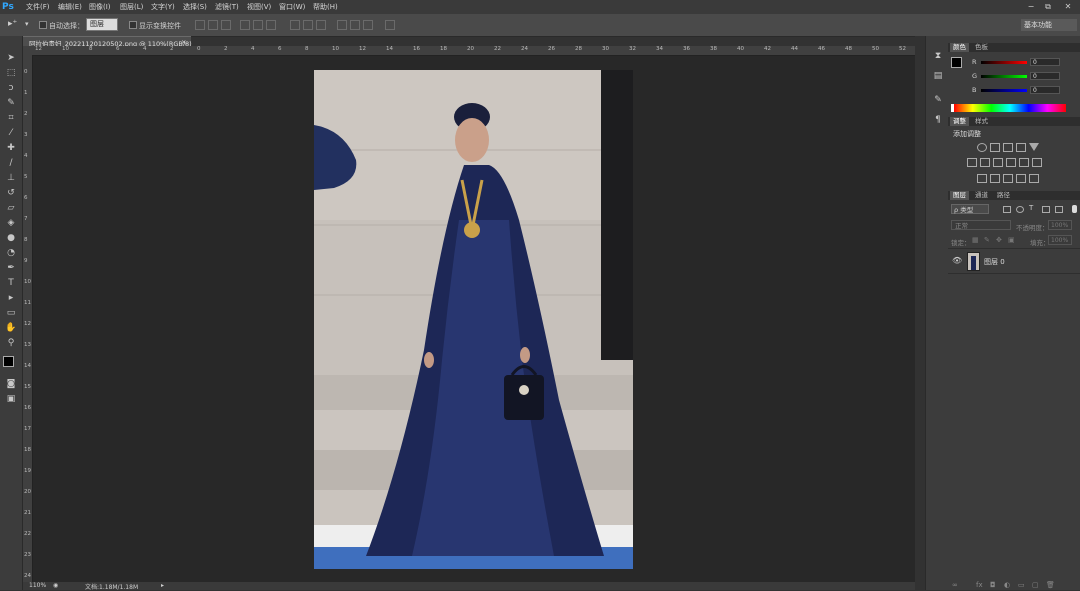 The width and height of the screenshot is (1080, 591). What do you see at coordinates (938, 76) in the screenshot?
I see `properties-panel-icon: ▤` at bounding box center [938, 76].